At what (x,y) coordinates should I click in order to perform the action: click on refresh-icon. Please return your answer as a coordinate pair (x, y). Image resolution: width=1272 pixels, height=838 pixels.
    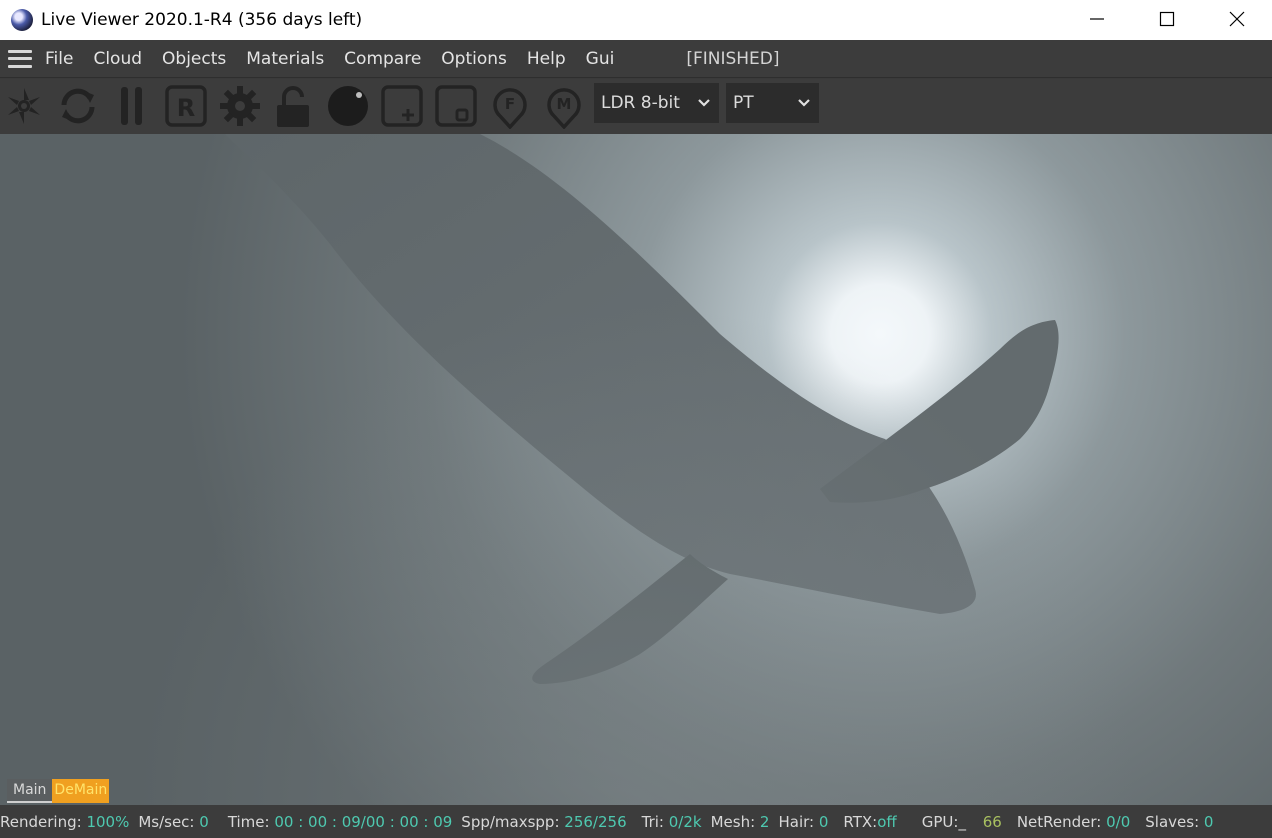
    Looking at the image, I should click on (78, 106).